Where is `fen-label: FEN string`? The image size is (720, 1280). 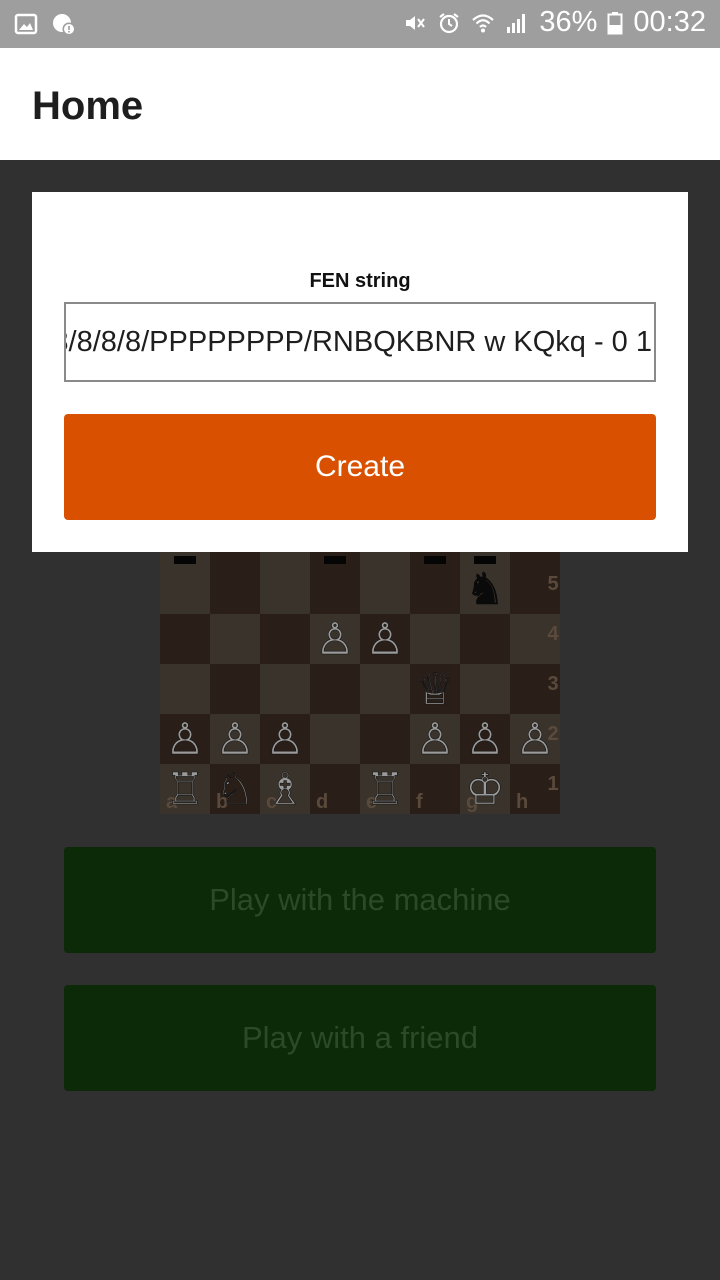 fen-label: FEN string is located at coordinates (360, 281).